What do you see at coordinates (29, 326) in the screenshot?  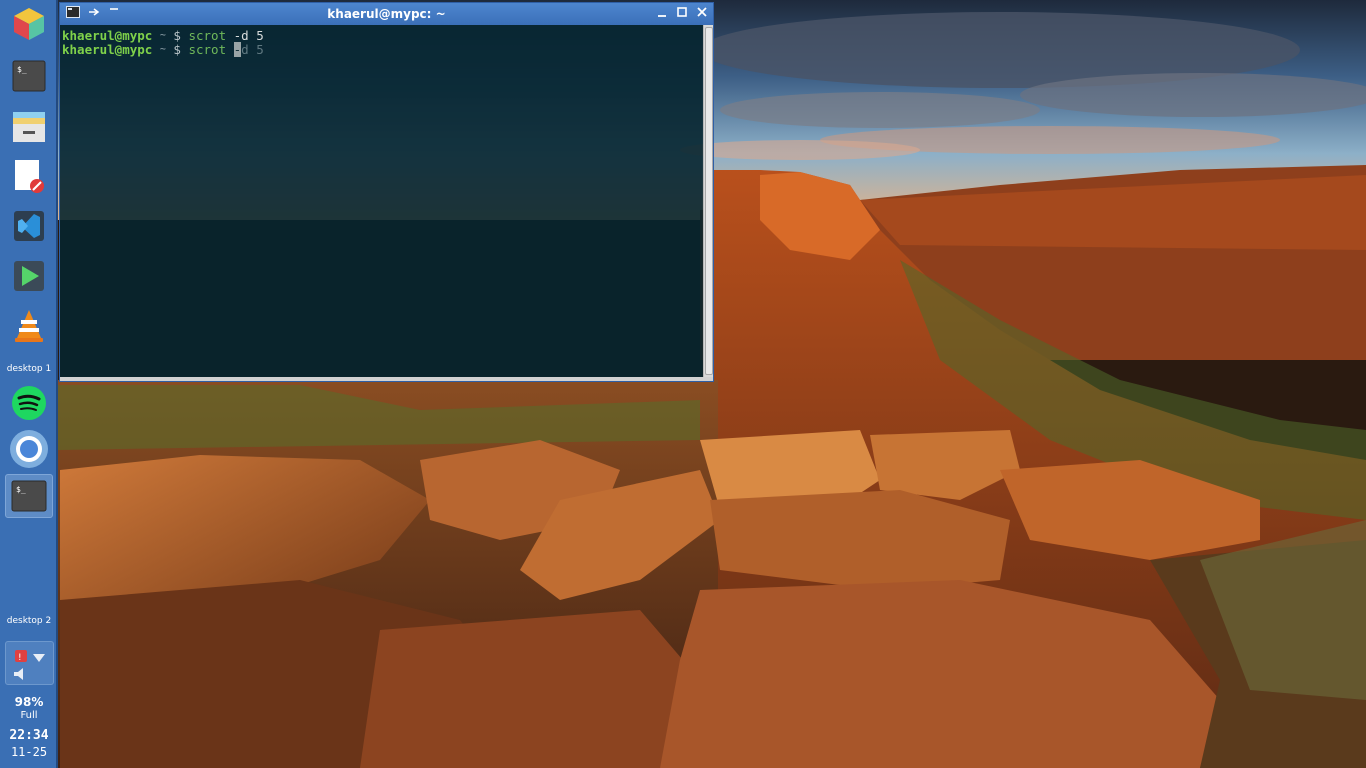 I see `vlc-icon` at bounding box center [29, 326].